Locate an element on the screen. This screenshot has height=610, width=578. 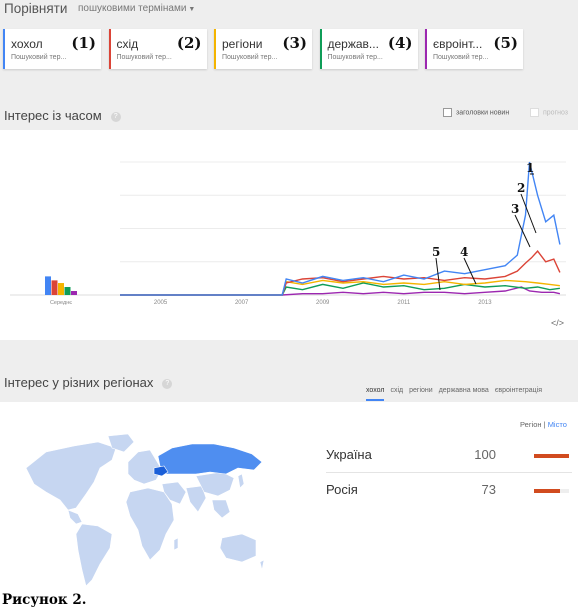
map-japan is located at coordinates (241, 481).